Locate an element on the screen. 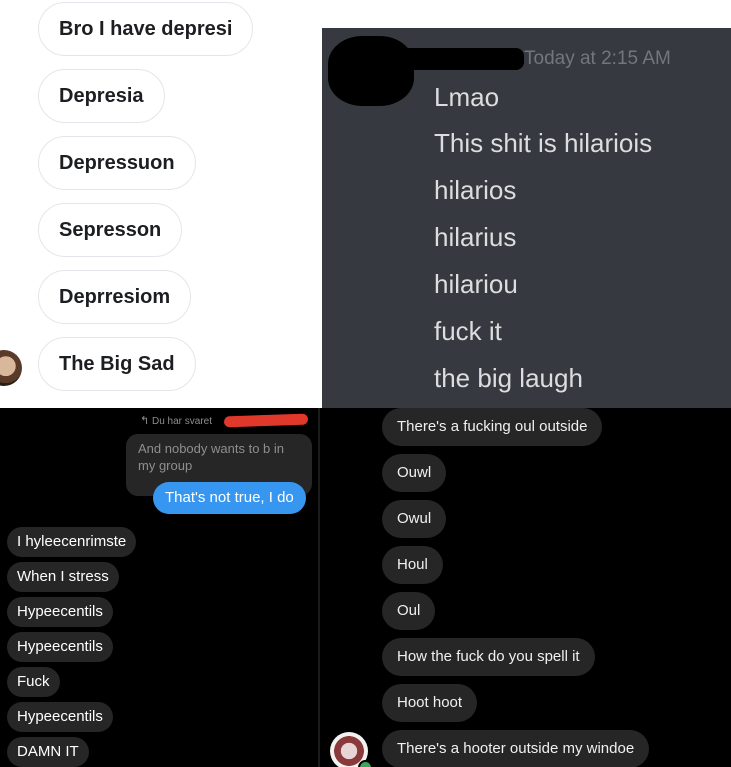  message-bubble: Oul is located at coordinates (409, 611).